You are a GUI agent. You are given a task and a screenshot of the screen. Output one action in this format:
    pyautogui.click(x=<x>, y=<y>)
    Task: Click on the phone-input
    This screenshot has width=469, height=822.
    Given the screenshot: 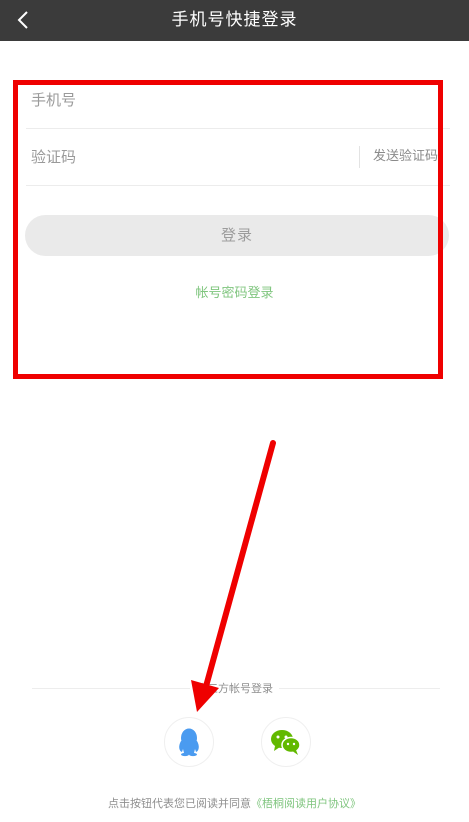 What is the action you would take?
    pyautogui.click(x=188, y=100)
    